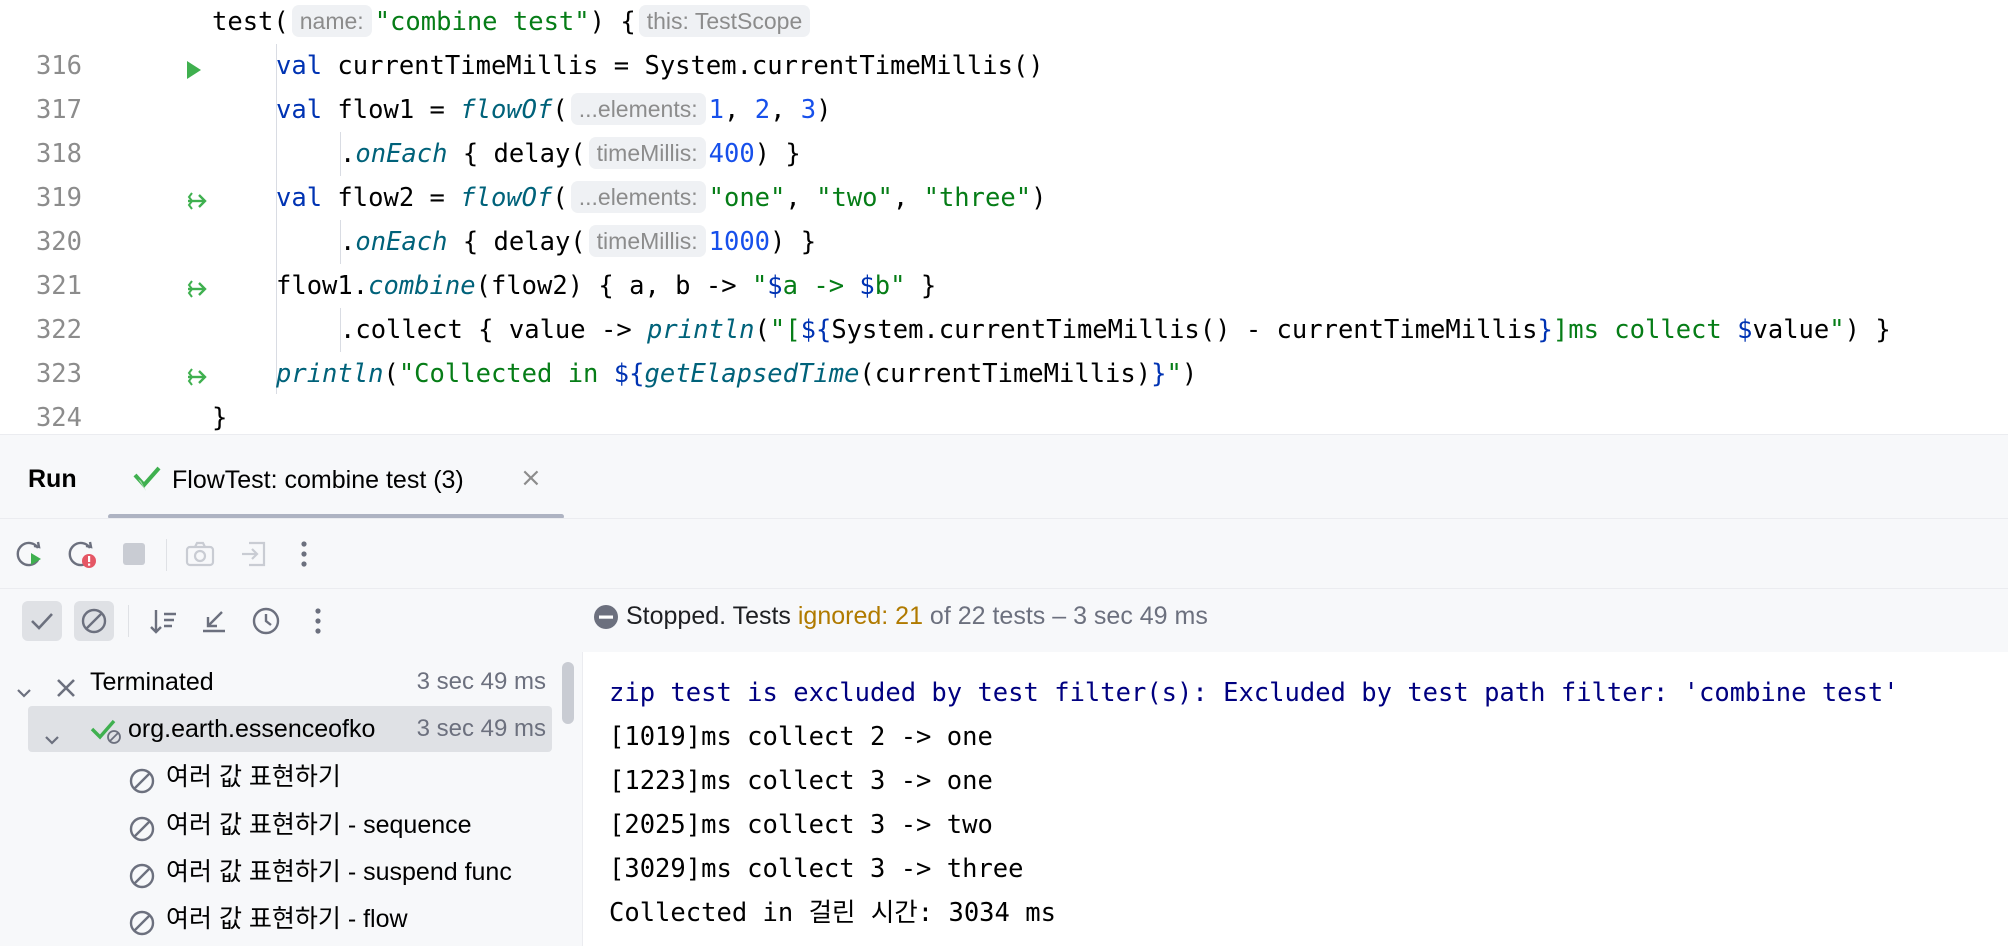  I want to click on tree-node-terminated: Terminated 3 sec 49 ms, so click(278, 682).